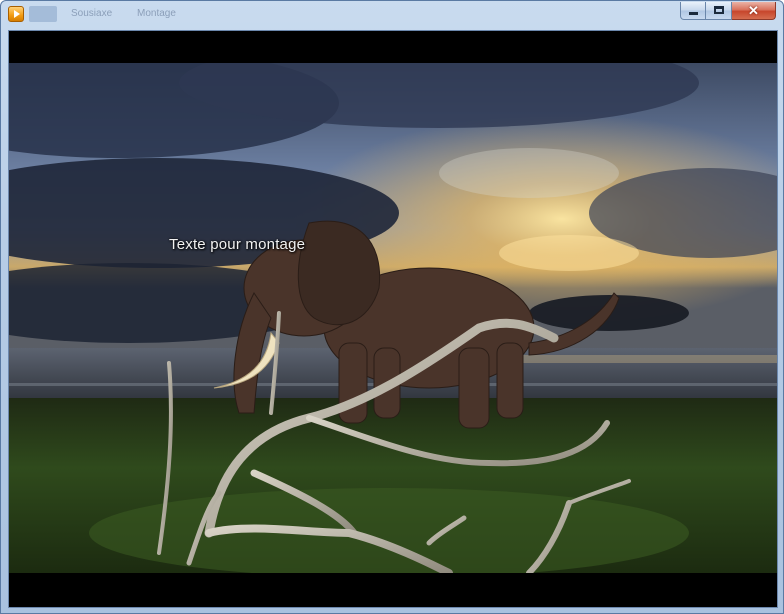 This screenshot has width=784, height=614. I want to click on close-button: ✕, so click(754, 11).